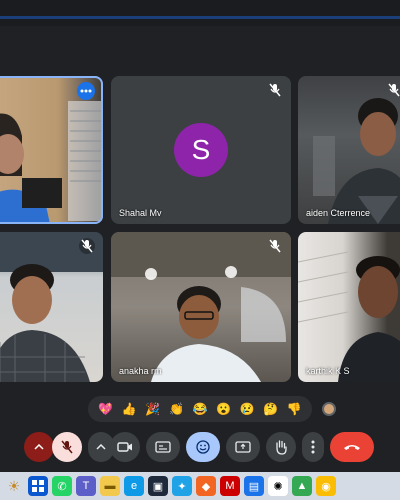  What do you see at coordinates (223, 409) in the screenshot?
I see `reaction-surprised: 😮` at bounding box center [223, 409].